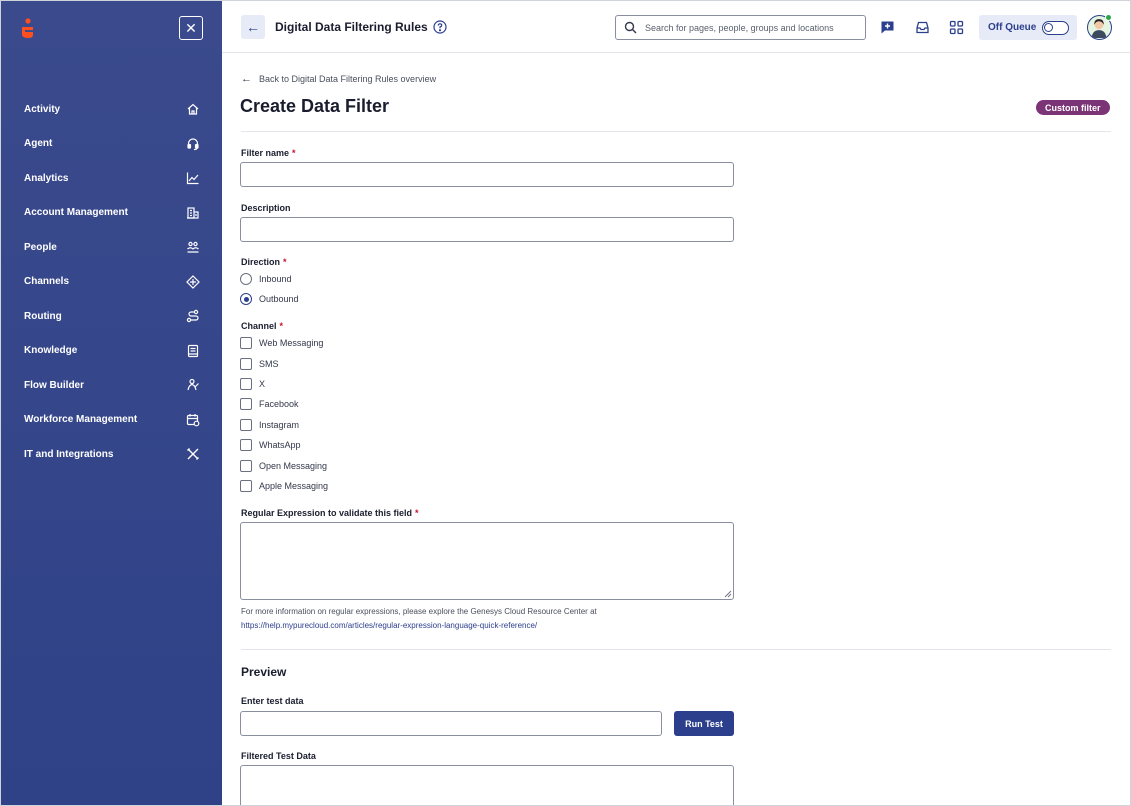 The width and height of the screenshot is (1131, 806). I want to click on close-icon: ✕, so click(191, 28).